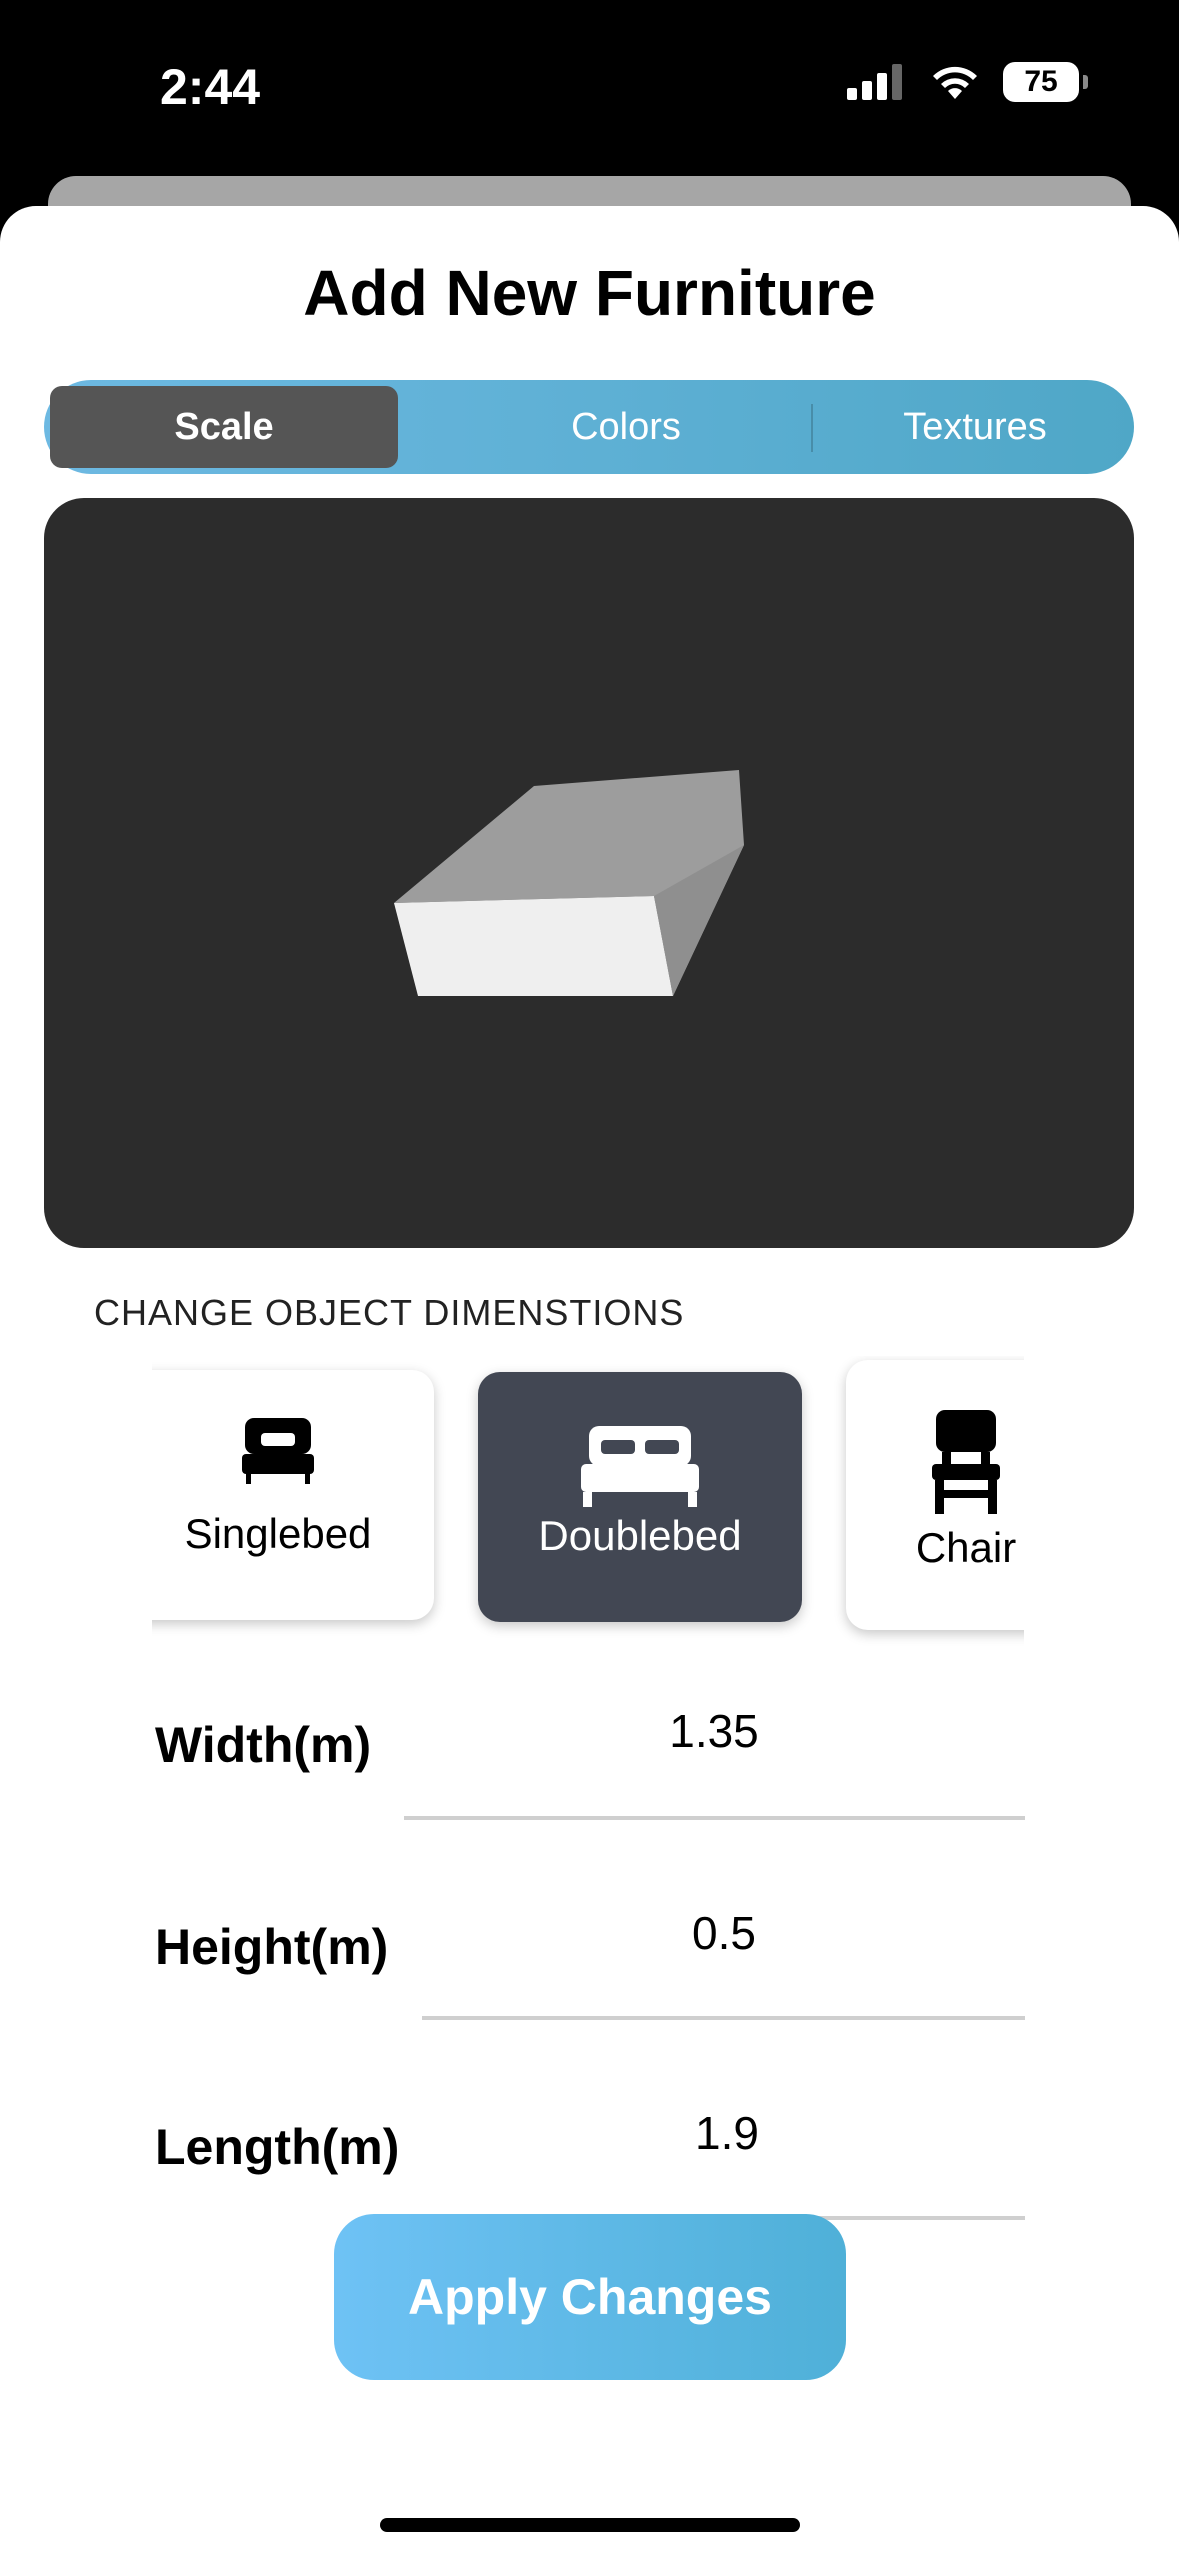  I want to click on width-field: 1.35, so click(714, 1731).